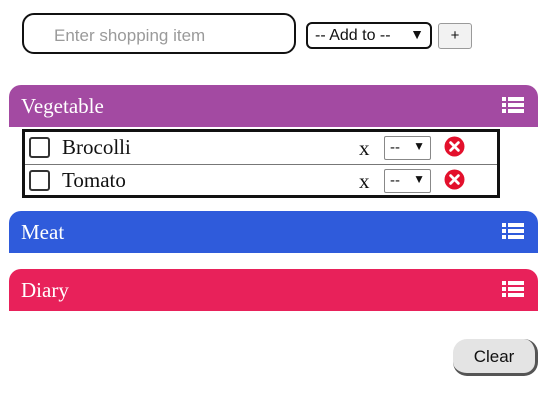 The height and width of the screenshot is (411, 546). I want to click on category-header-diary: Diary, so click(273, 290).